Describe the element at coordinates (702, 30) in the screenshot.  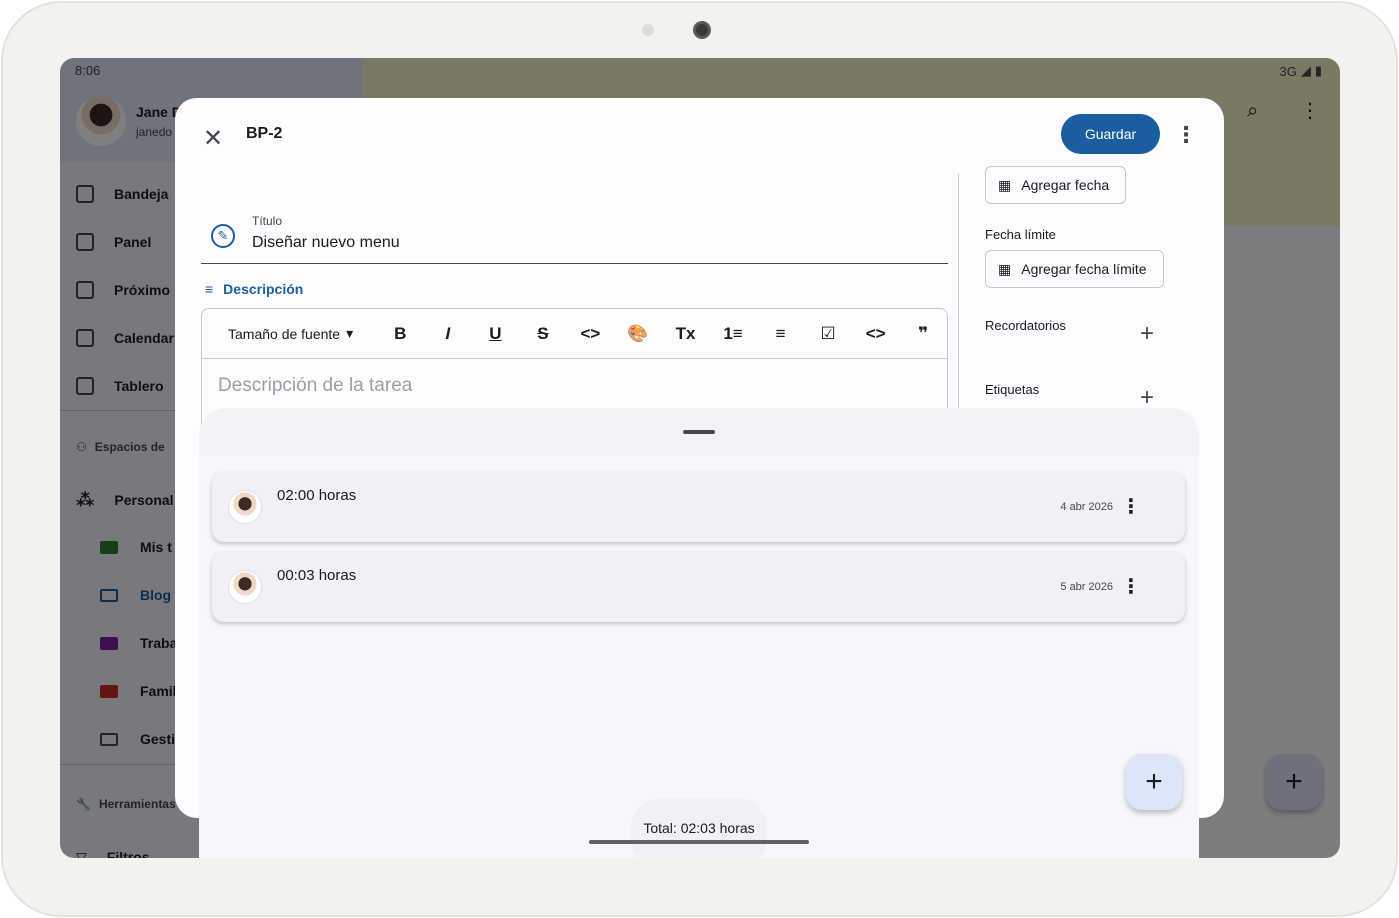
I see `front-camera` at that location.